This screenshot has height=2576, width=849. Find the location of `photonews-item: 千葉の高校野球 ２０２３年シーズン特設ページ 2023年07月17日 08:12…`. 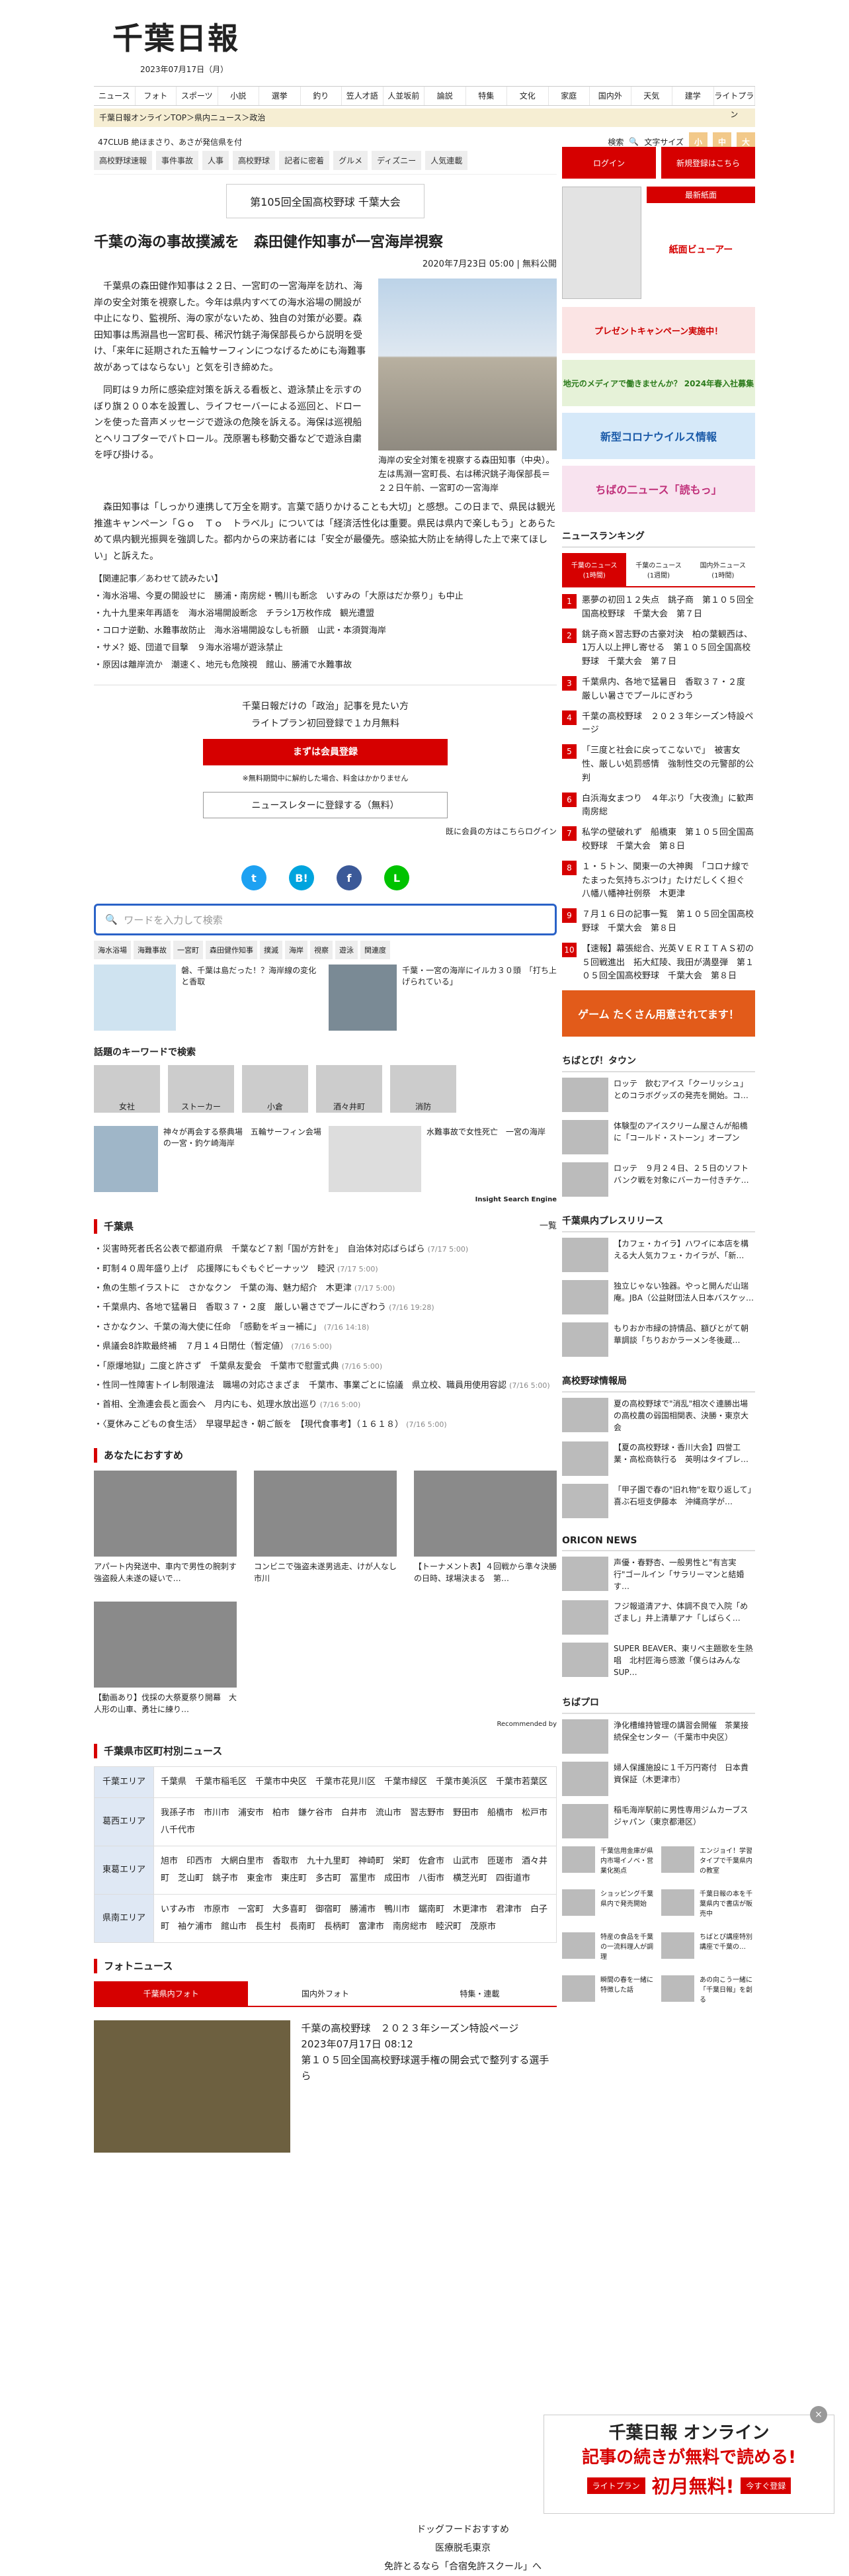

photonews-item: 千葉の高校野球 ２０２３年シーズン特設ページ 2023年07月17日 08:12… is located at coordinates (326, 2086).